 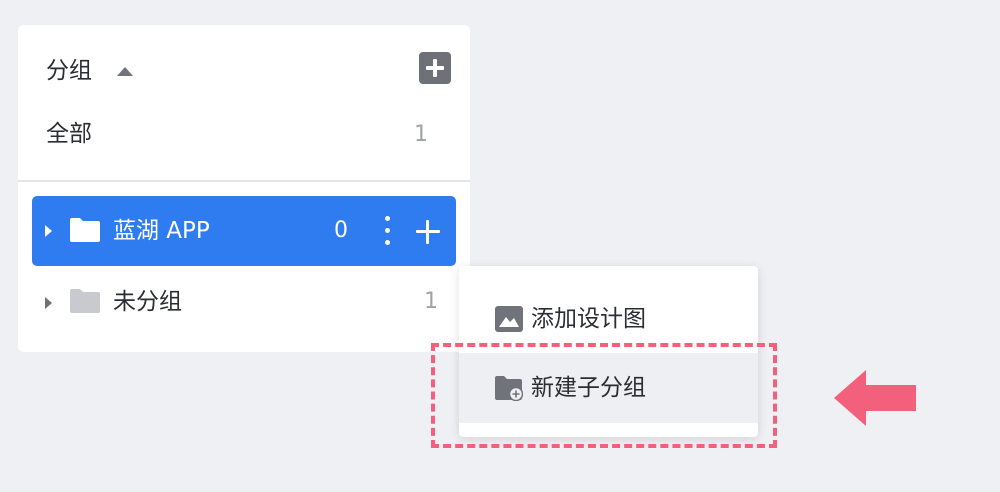 What do you see at coordinates (244, 302) in the screenshot?
I see `group-item-ungrouped: 未分组 1` at bounding box center [244, 302].